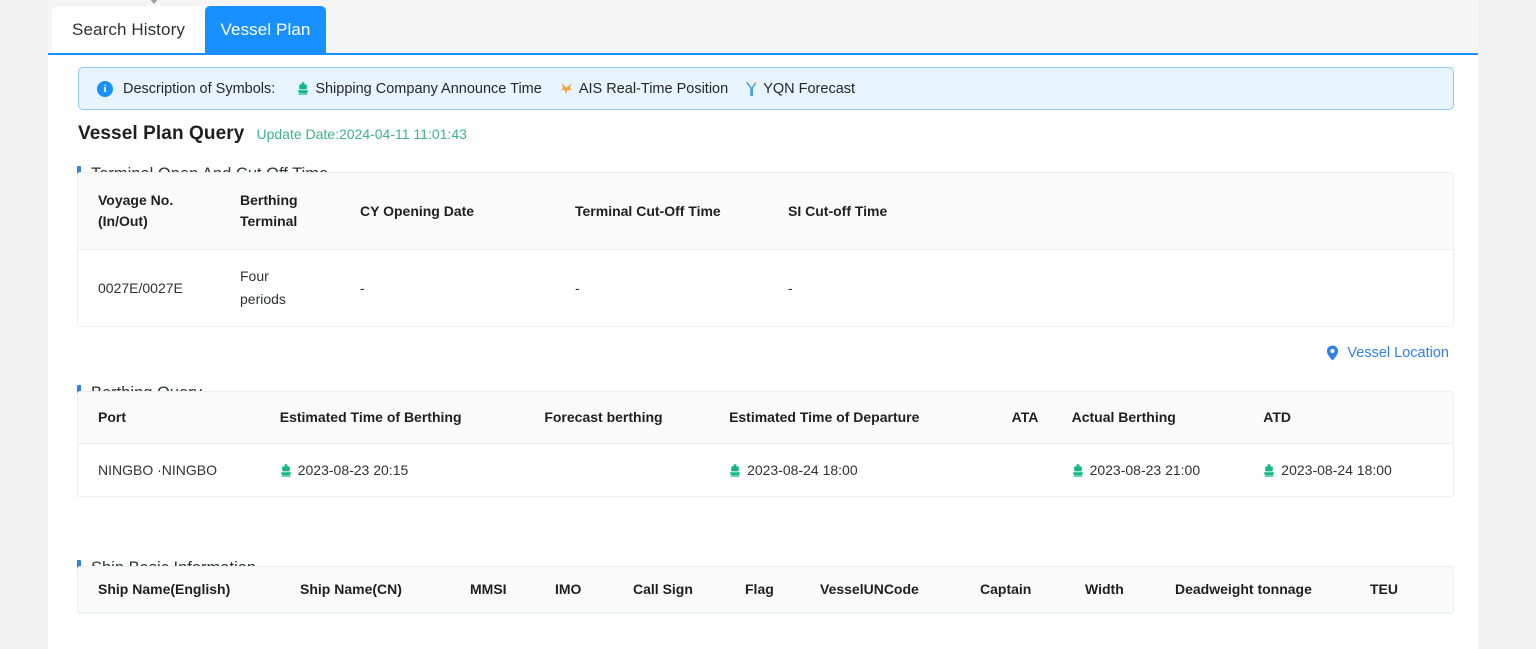 The image size is (1536, 649). I want to click on column-header-terminal-cut-off-time: Terminal Cut-Off Time, so click(648, 210).